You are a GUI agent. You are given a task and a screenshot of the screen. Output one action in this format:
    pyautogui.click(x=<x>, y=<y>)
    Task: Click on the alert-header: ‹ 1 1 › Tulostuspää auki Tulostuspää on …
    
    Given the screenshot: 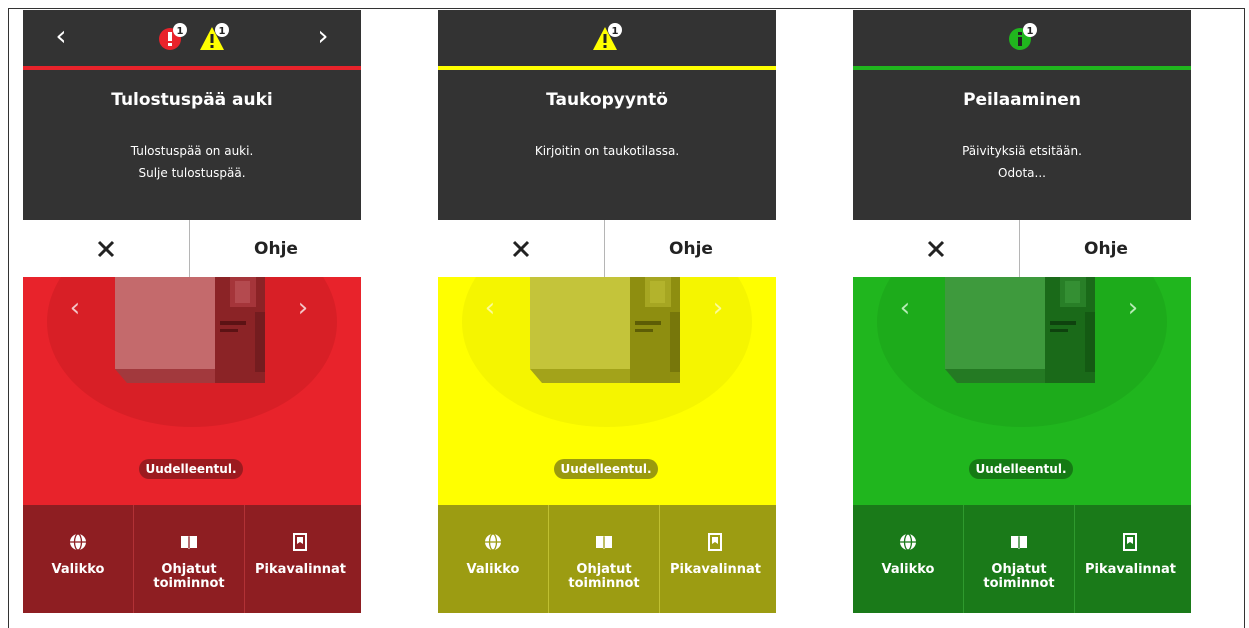 What is the action you would take?
    pyautogui.click(x=192, y=115)
    